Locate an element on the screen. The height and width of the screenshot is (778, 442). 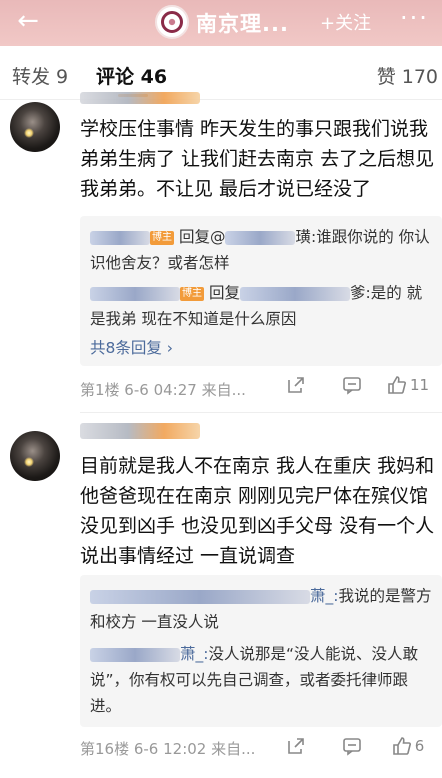
account-avatar is located at coordinates (172, 22).